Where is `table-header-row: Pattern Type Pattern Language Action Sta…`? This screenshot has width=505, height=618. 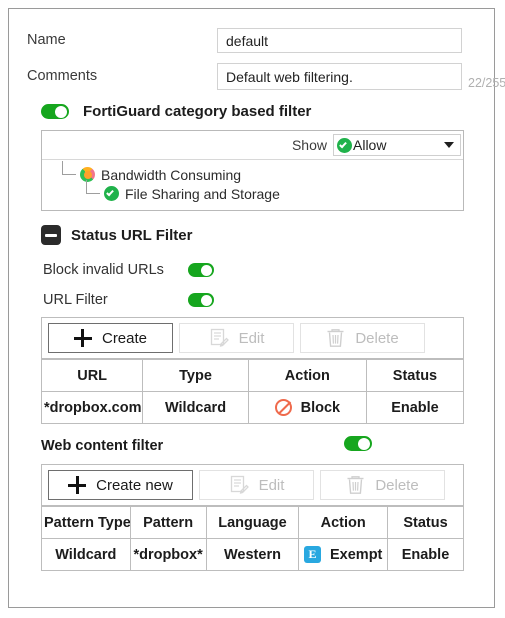
table-header-row: Pattern Type Pattern Language Action Sta… is located at coordinates (252, 522).